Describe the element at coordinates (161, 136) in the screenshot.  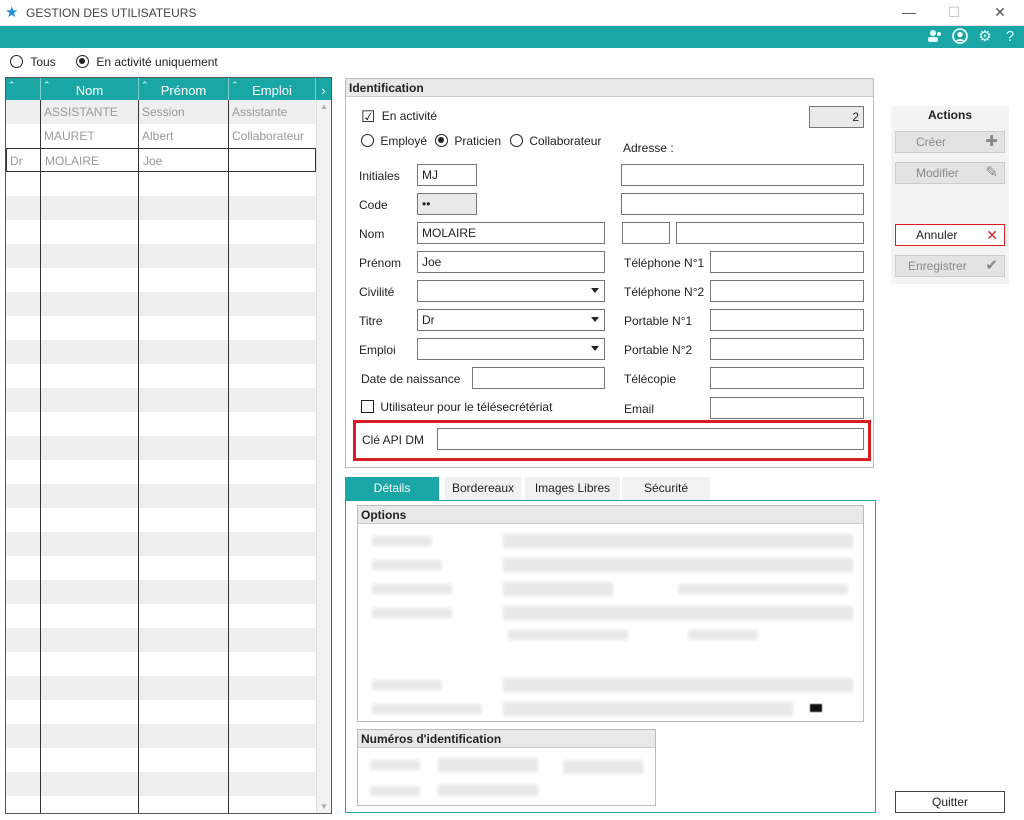
I see `table-row: MAURET Albert Collaborateur` at that location.